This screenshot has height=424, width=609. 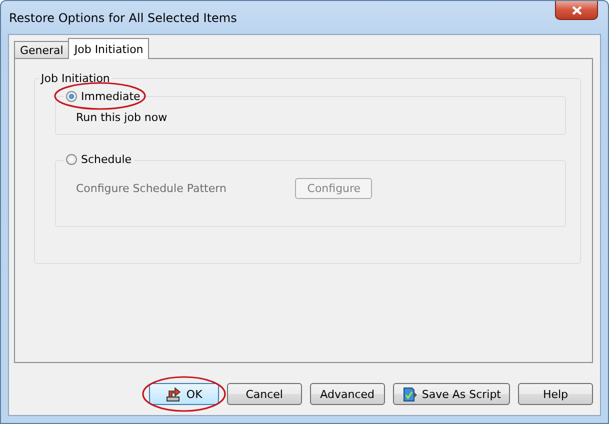 What do you see at coordinates (264, 394) in the screenshot?
I see `dialog-button: Cancel` at bounding box center [264, 394].